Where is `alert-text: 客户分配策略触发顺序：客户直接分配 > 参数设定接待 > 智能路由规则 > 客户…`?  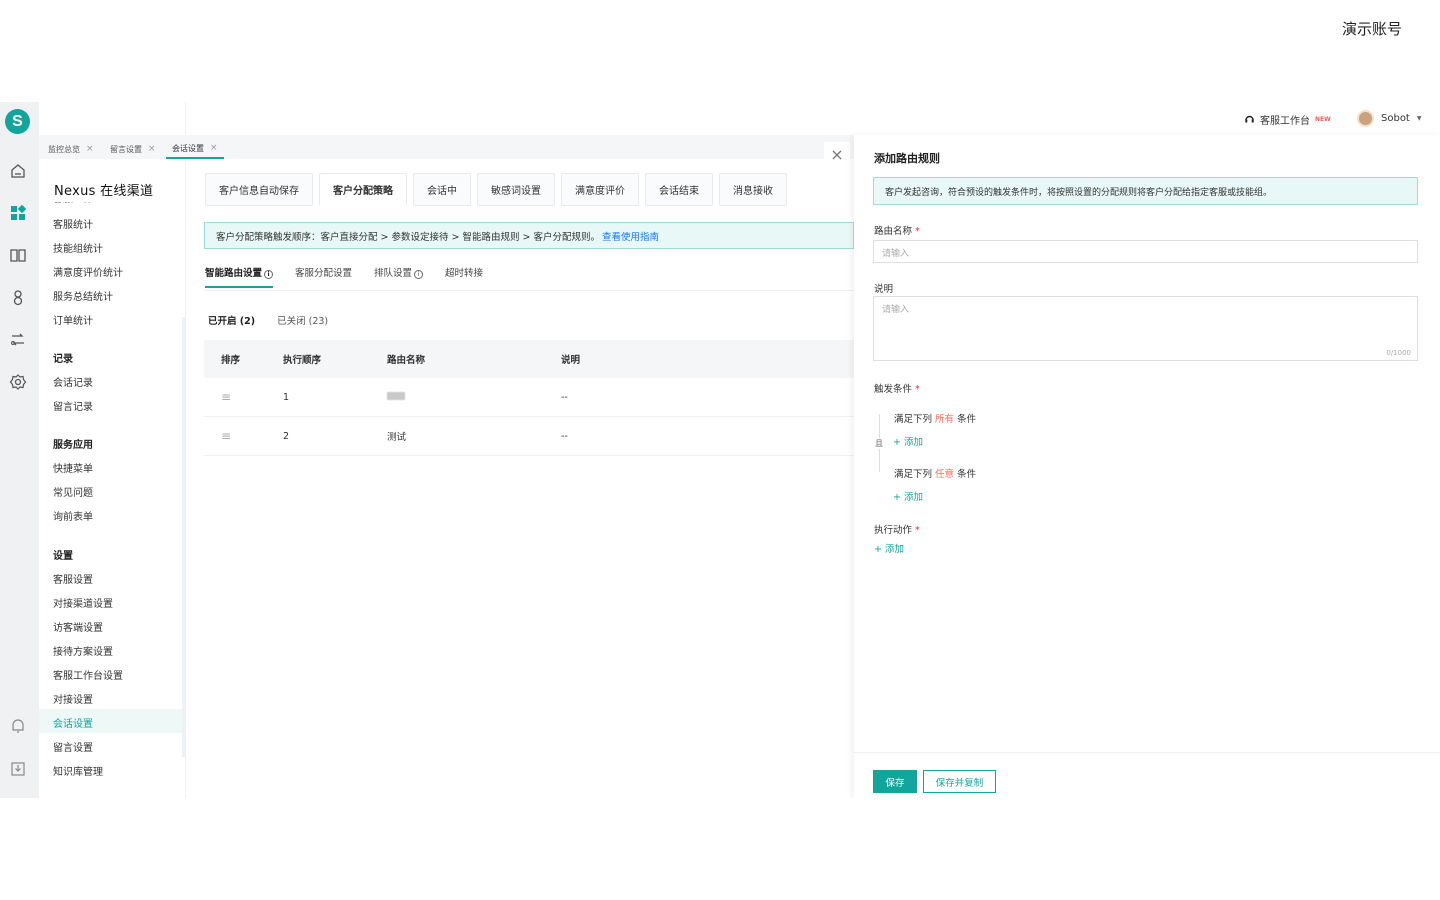 alert-text: 客户分配策略触发顺序：客户直接分配 > 参数设定接待 > 智能路由规则 > 客户… is located at coordinates (408, 237).